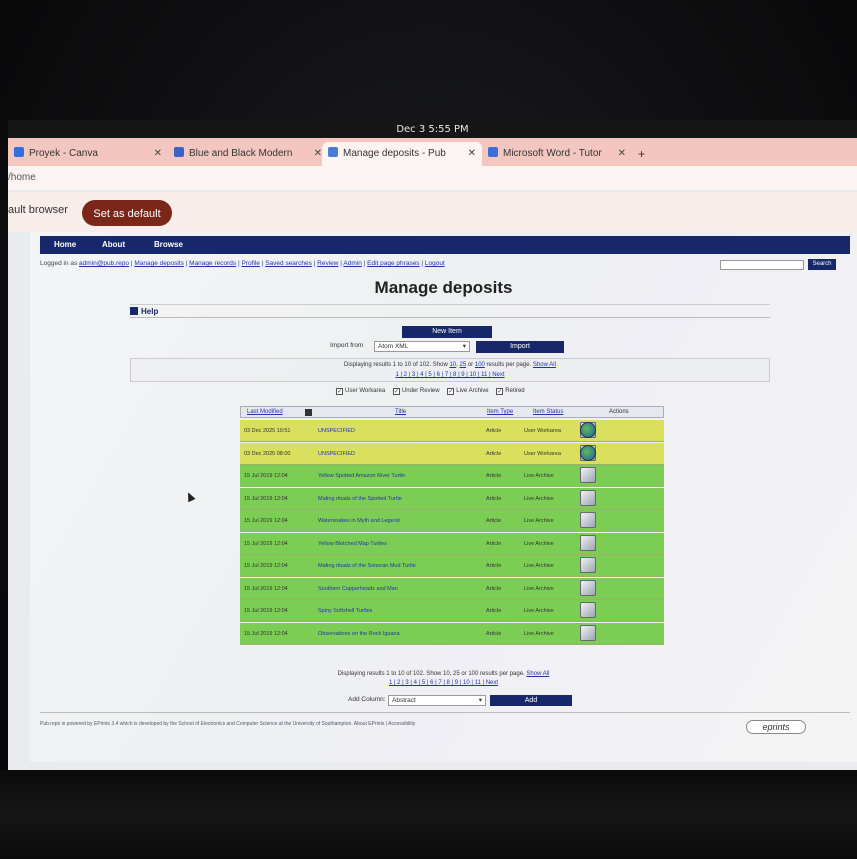  I want to click on checkbox-under-review: ✓, so click(396, 391).